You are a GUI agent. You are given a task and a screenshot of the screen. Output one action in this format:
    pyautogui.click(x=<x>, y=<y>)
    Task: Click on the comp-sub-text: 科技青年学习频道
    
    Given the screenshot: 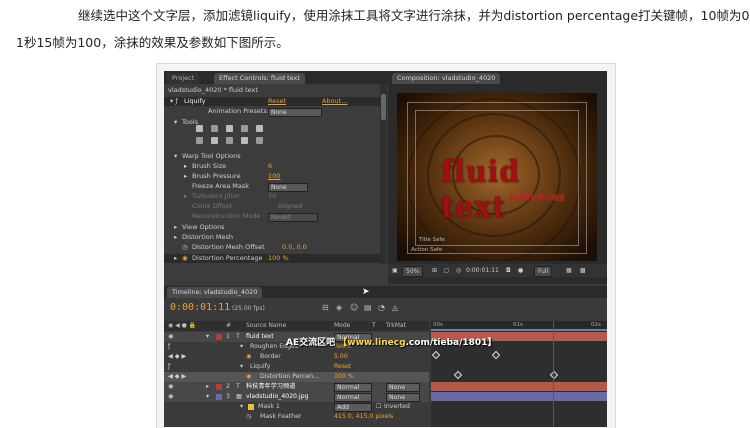 What is the action you would take?
    pyautogui.click(x=537, y=198)
    